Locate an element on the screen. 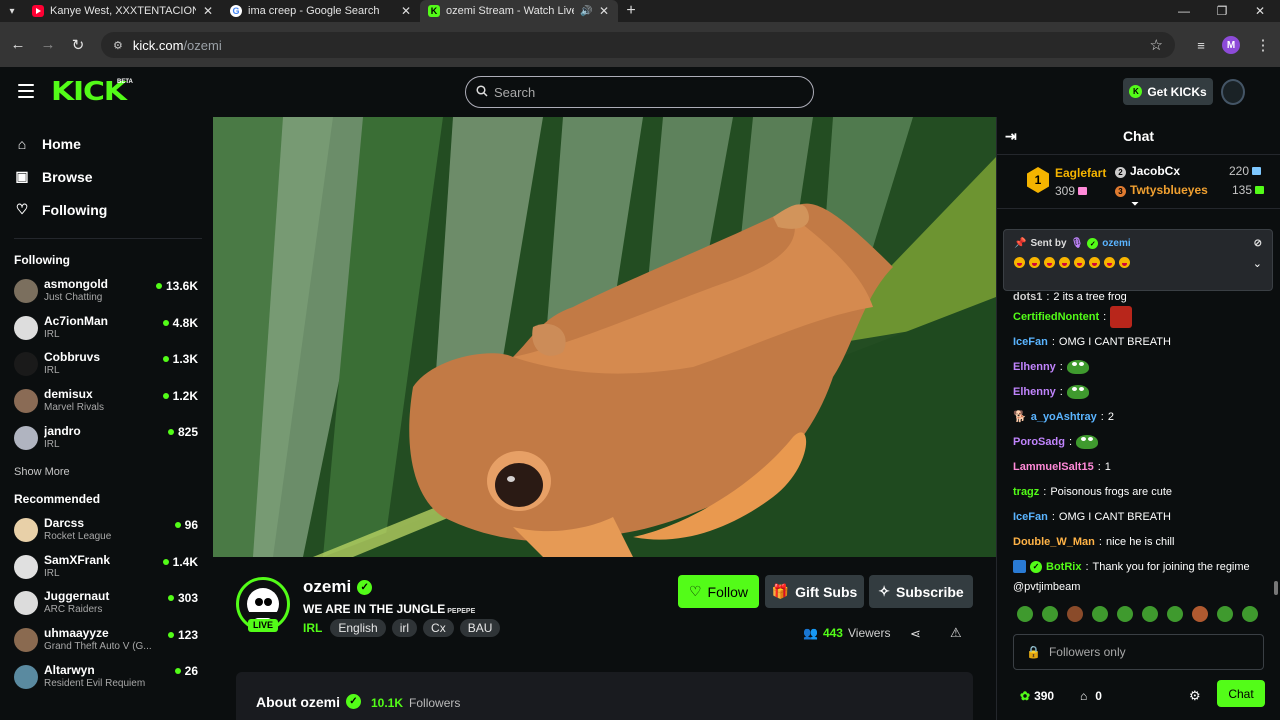 This screenshot has height=720, width=1280. gift-subs-button: 🎁 Gift Subs is located at coordinates (814, 591).